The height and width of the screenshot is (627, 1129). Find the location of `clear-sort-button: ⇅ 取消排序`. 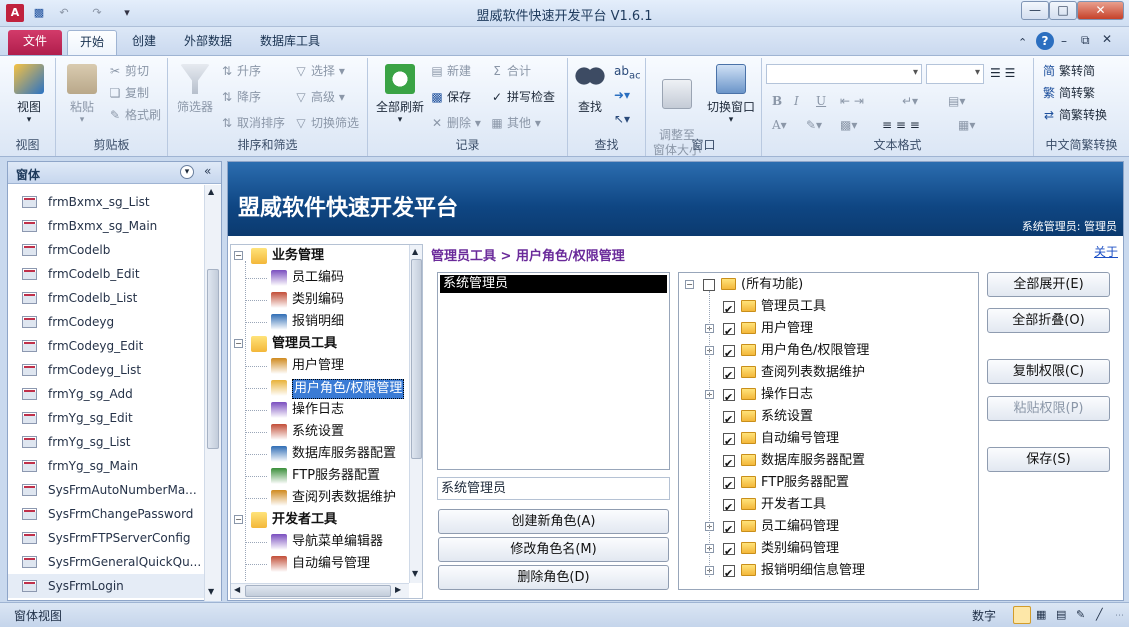

clear-sort-button: ⇅ 取消排序 is located at coordinates (252, 123).